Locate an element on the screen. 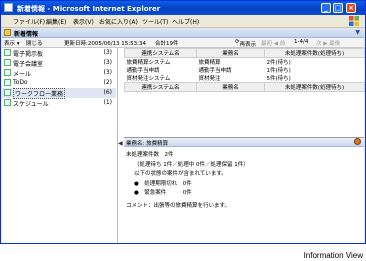 Image resolution: width=366 pixels, height=261 pixels. table-cell: 5件(待ち) is located at coordinates (278, 79).